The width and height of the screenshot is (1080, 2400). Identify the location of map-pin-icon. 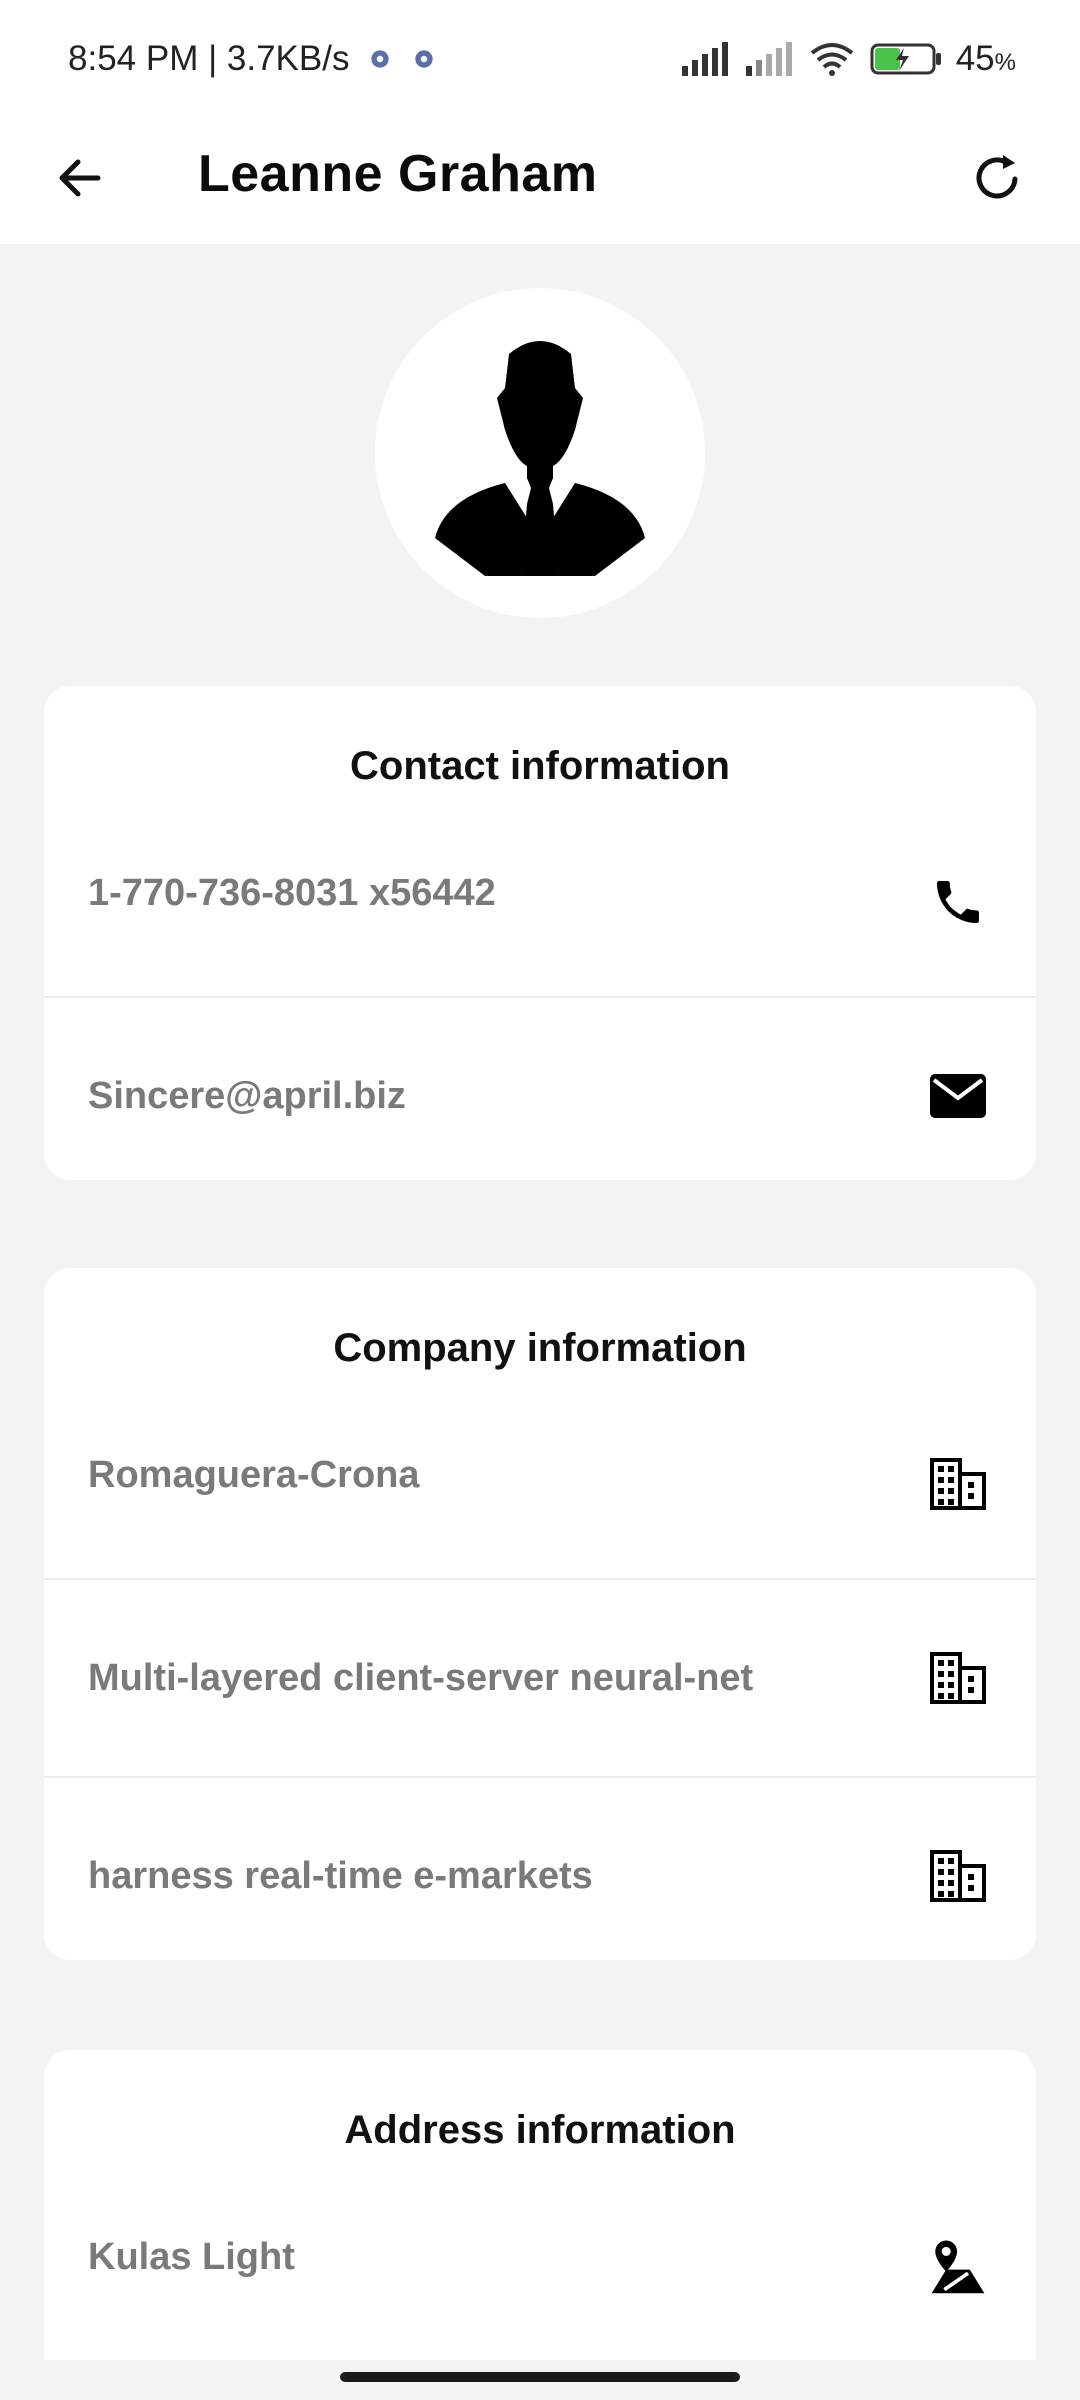
(958, 2266).